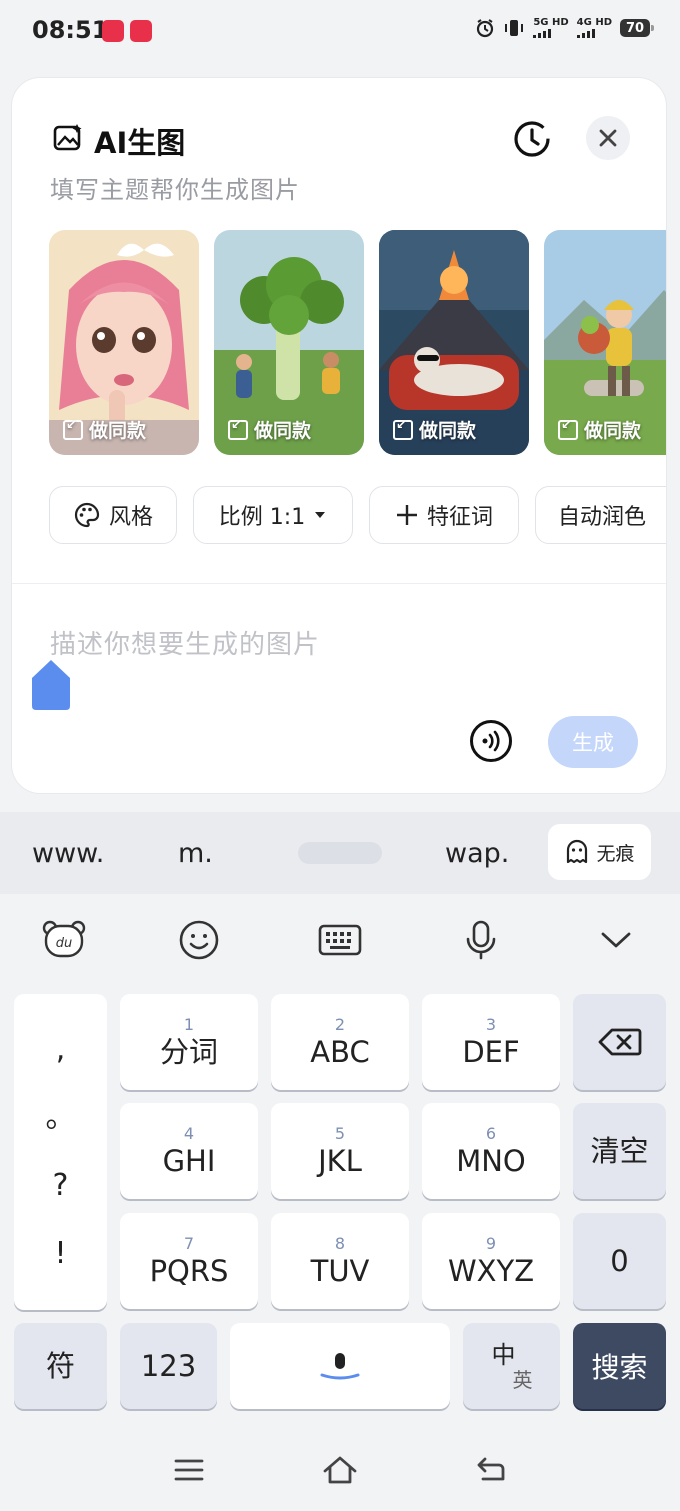 The image size is (680, 1511). I want to click on key-label: MNO, so click(491, 1161).